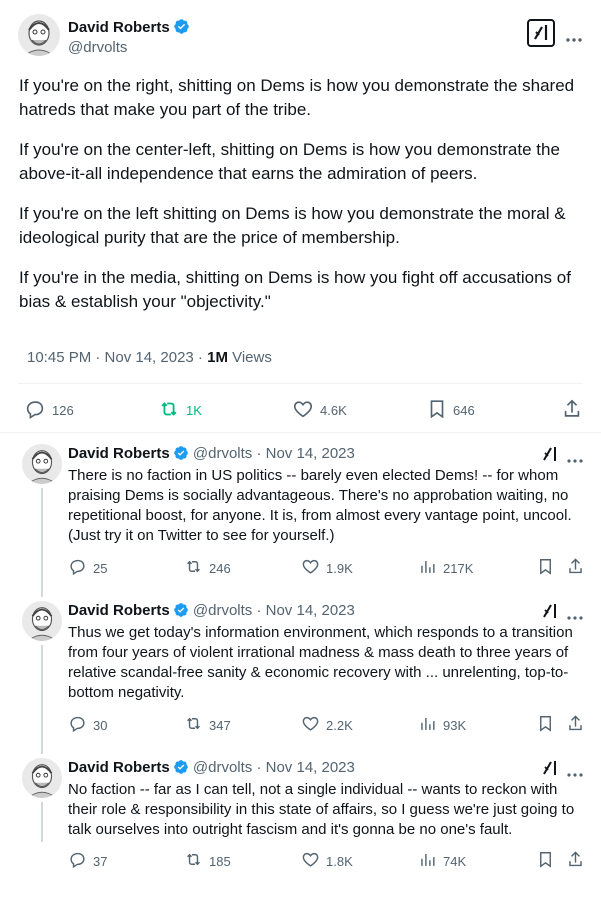  What do you see at coordinates (451, 410) in the screenshot?
I see `bookmark-button: 646` at bounding box center [451, 410].